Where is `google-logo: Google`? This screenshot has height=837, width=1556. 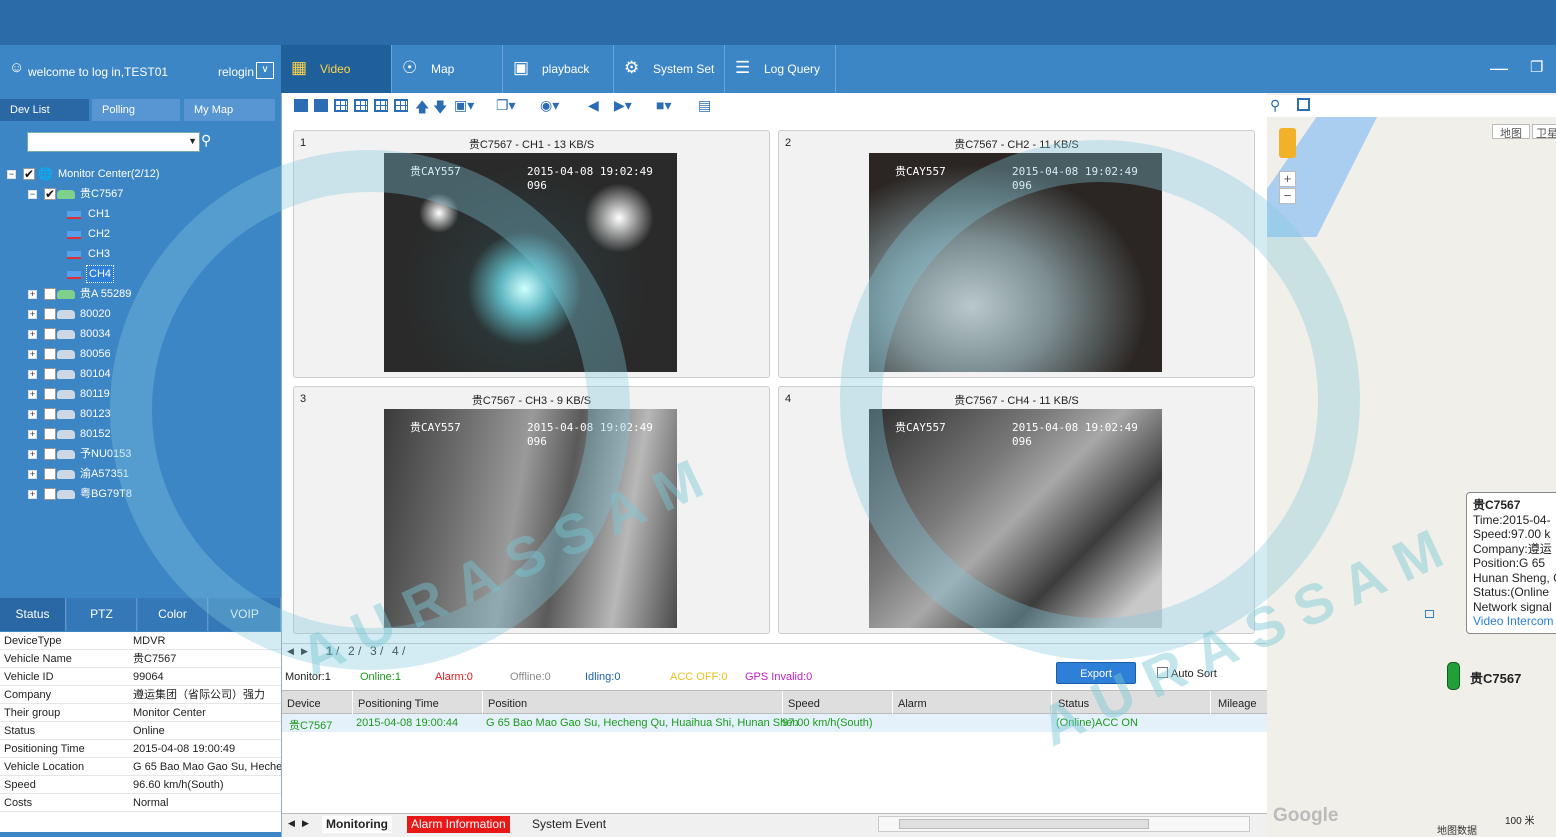
google-logo: Google is located at coordinates (1306, 815).